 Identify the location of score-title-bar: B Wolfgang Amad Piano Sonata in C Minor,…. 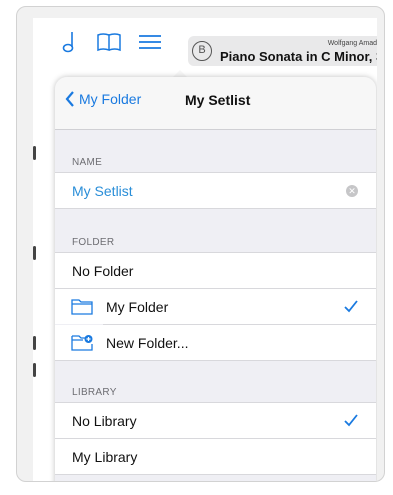
(282, 51).